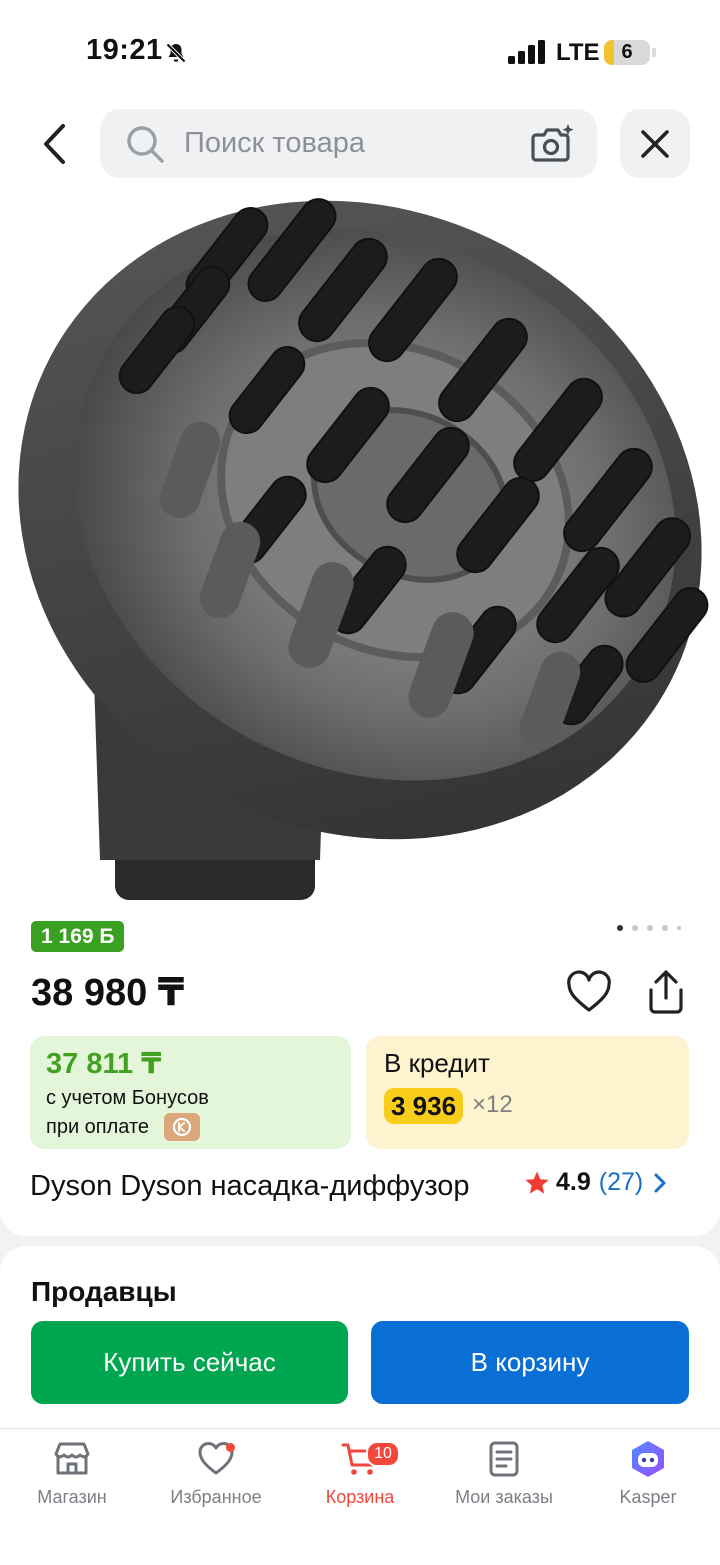 The width and height of the screenshot is (720, 1565). I want to click on signal-icon, so click(526, 52).